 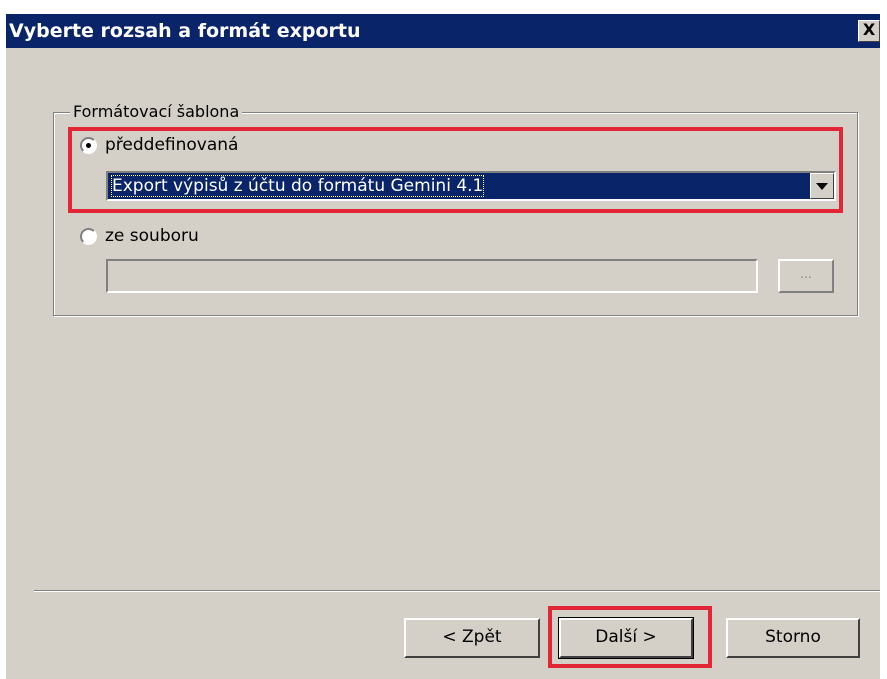 I want to click on back-button: < Zpět, so click(x=472, y=638).